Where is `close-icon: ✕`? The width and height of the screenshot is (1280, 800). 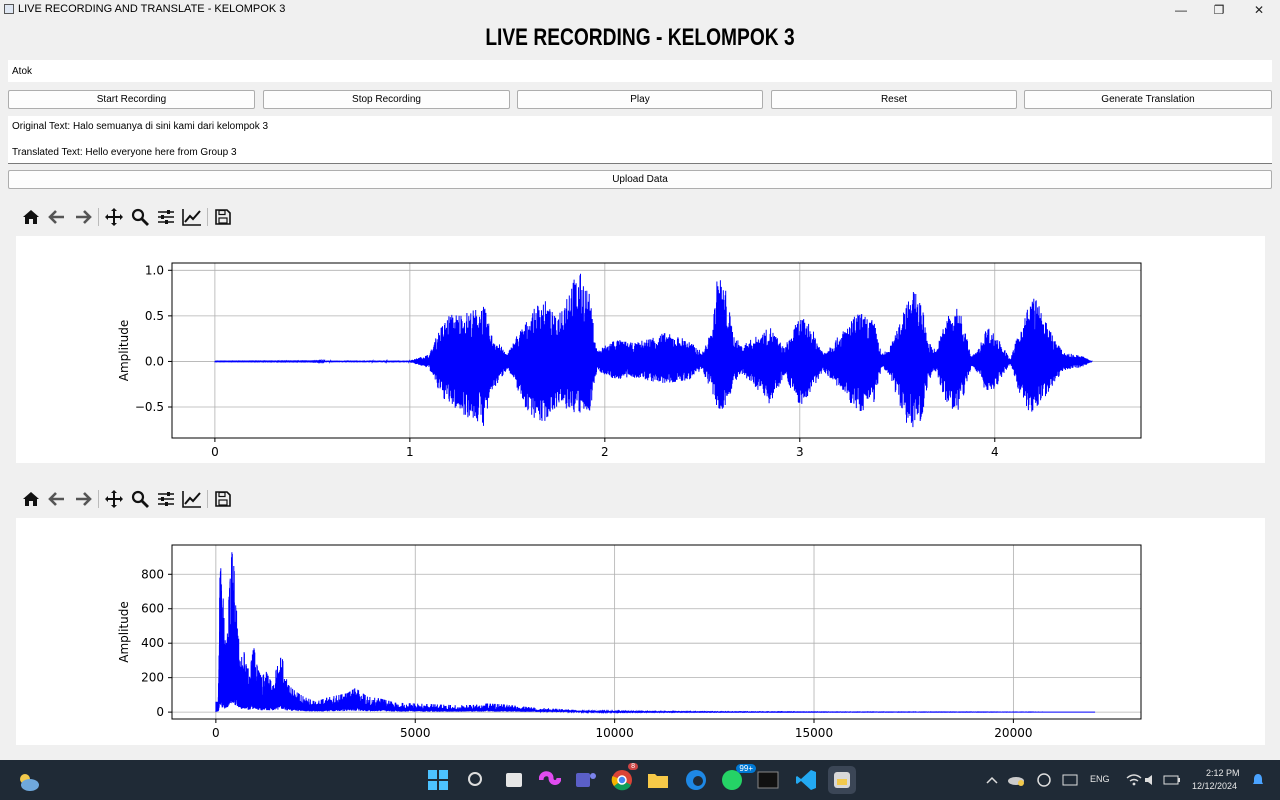 close-icon: ✕ is located at coordinates (1259, 10).